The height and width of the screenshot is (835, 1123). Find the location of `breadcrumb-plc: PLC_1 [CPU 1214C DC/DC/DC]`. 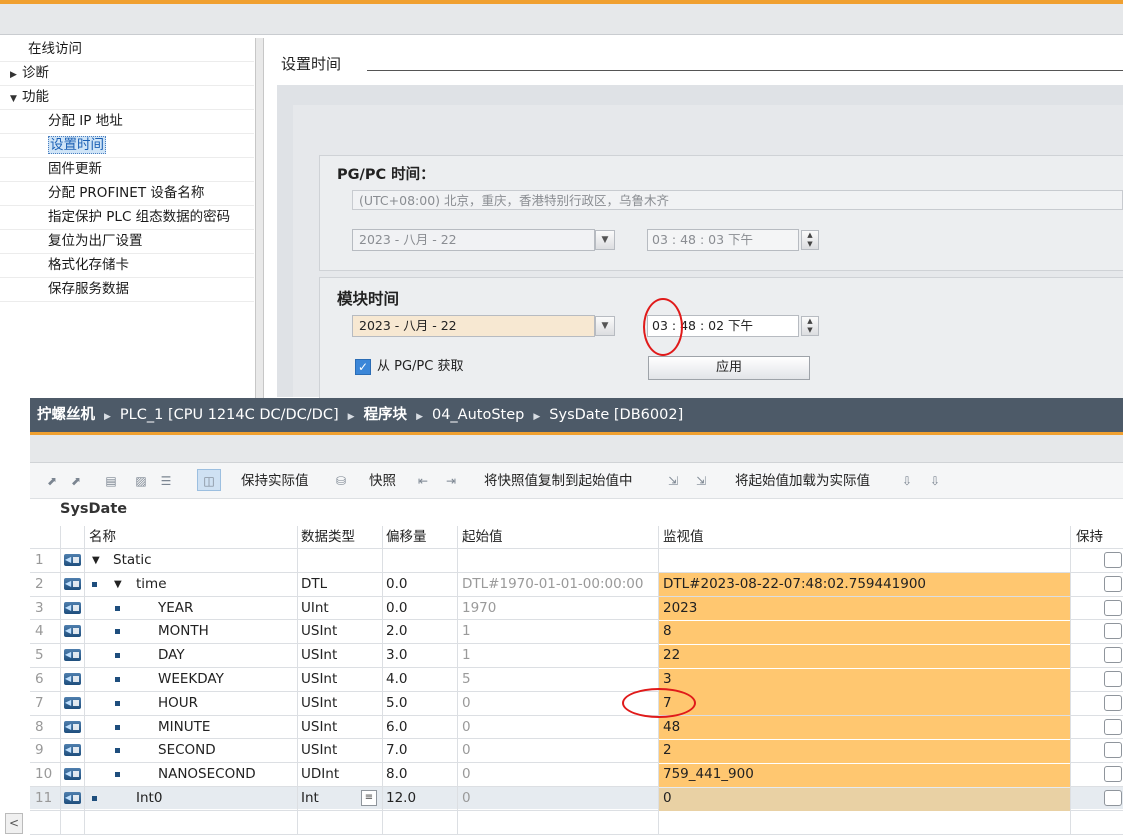

breadcrumb-plc: PLC_1 [CPU 1214C DC/DC/DC] is located at coordinates (229, 415).